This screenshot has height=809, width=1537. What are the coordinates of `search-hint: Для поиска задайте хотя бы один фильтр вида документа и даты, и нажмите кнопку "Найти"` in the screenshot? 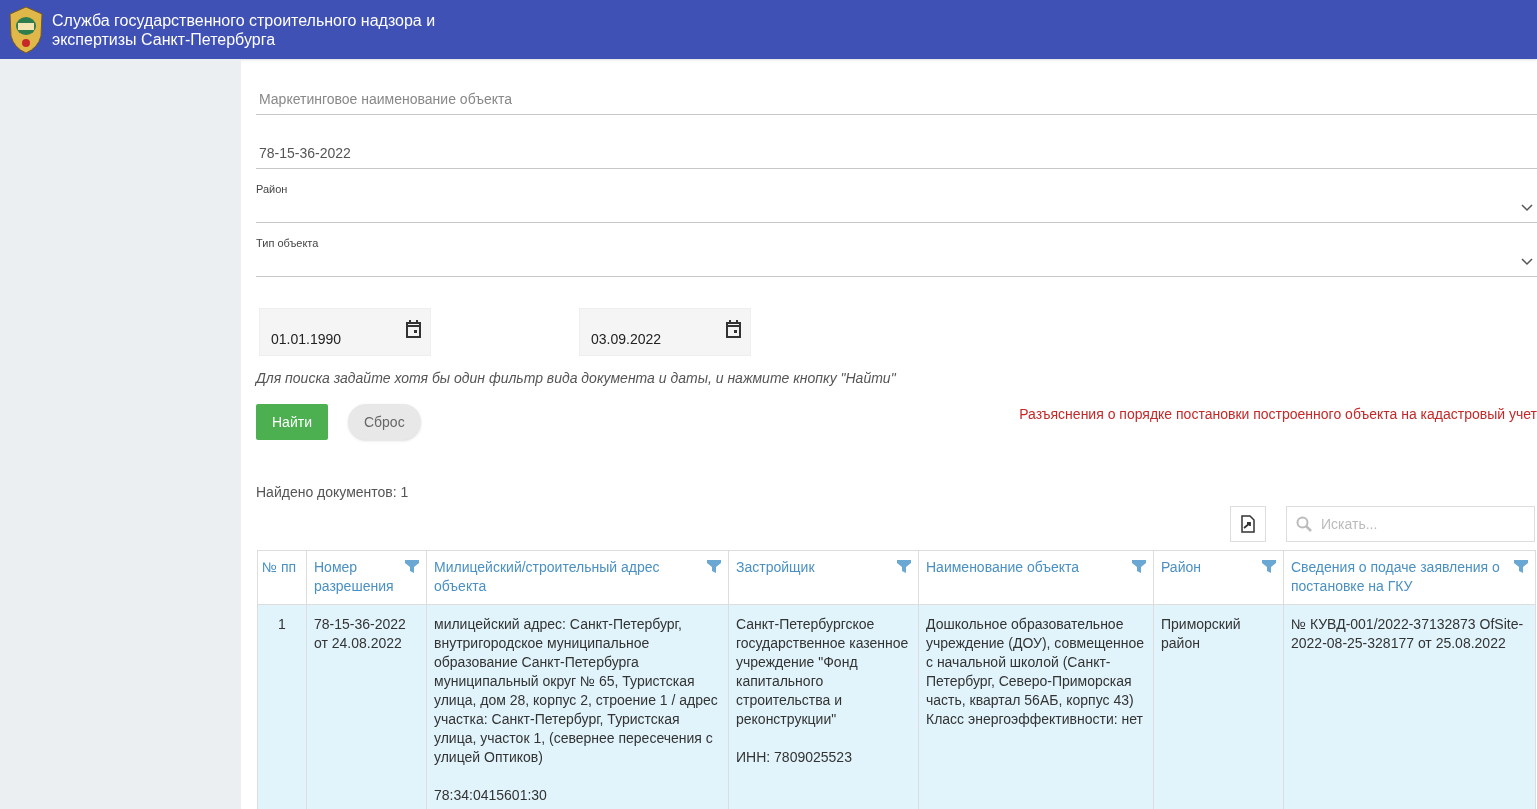 It's located at (576, 378).